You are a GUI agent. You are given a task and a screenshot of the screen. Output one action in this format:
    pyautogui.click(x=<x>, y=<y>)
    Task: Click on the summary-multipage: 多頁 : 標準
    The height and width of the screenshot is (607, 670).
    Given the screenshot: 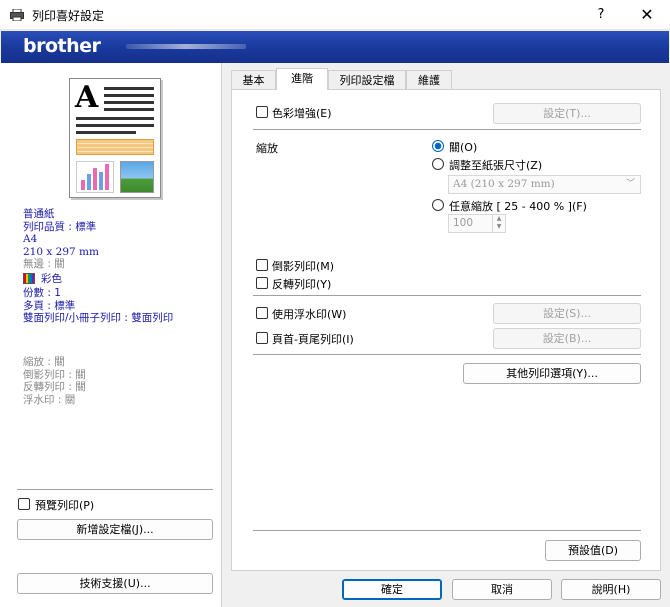 What is the action you would take?
    pyautogui.click(x=49, y=305)
    